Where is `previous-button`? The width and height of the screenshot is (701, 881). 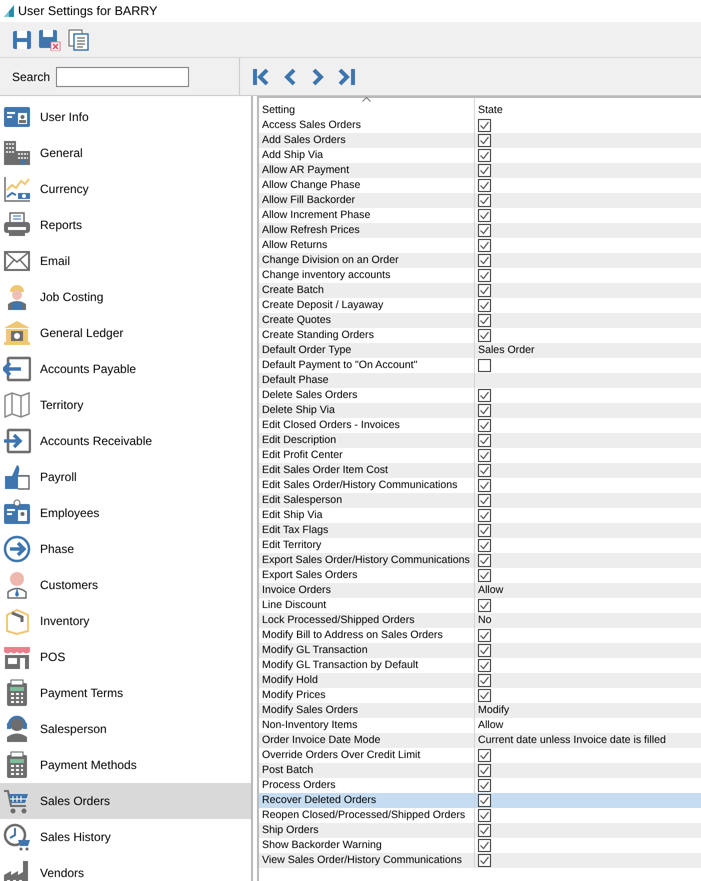
previous-button is located at coordinates (290, 76).